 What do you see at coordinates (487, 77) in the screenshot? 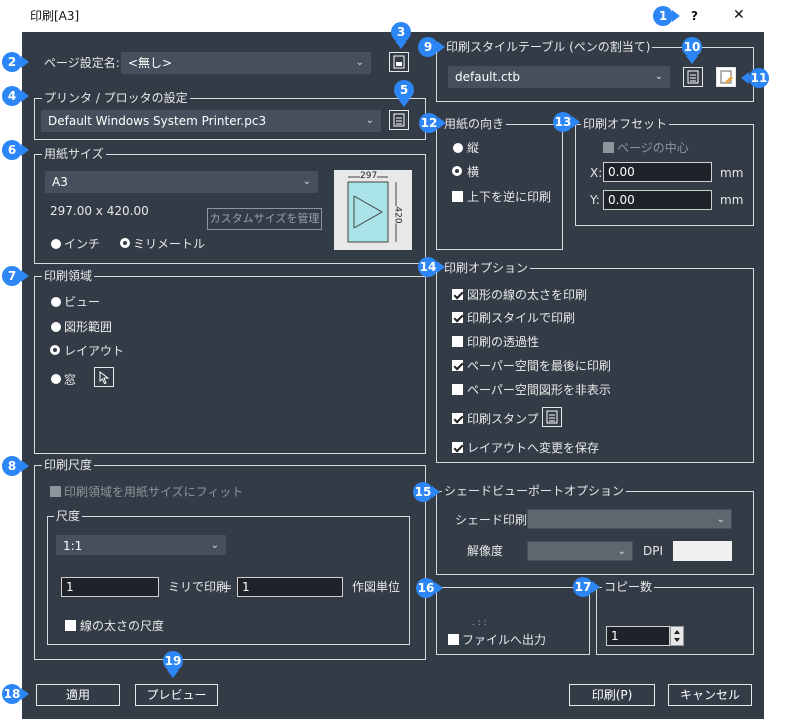
I see `style-table-value: default.ctb` at bounding box center [487, 77].